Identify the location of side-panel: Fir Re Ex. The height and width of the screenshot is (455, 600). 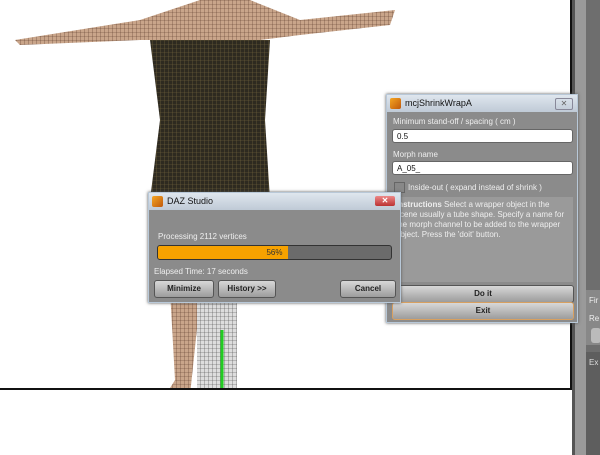
(593, 227).